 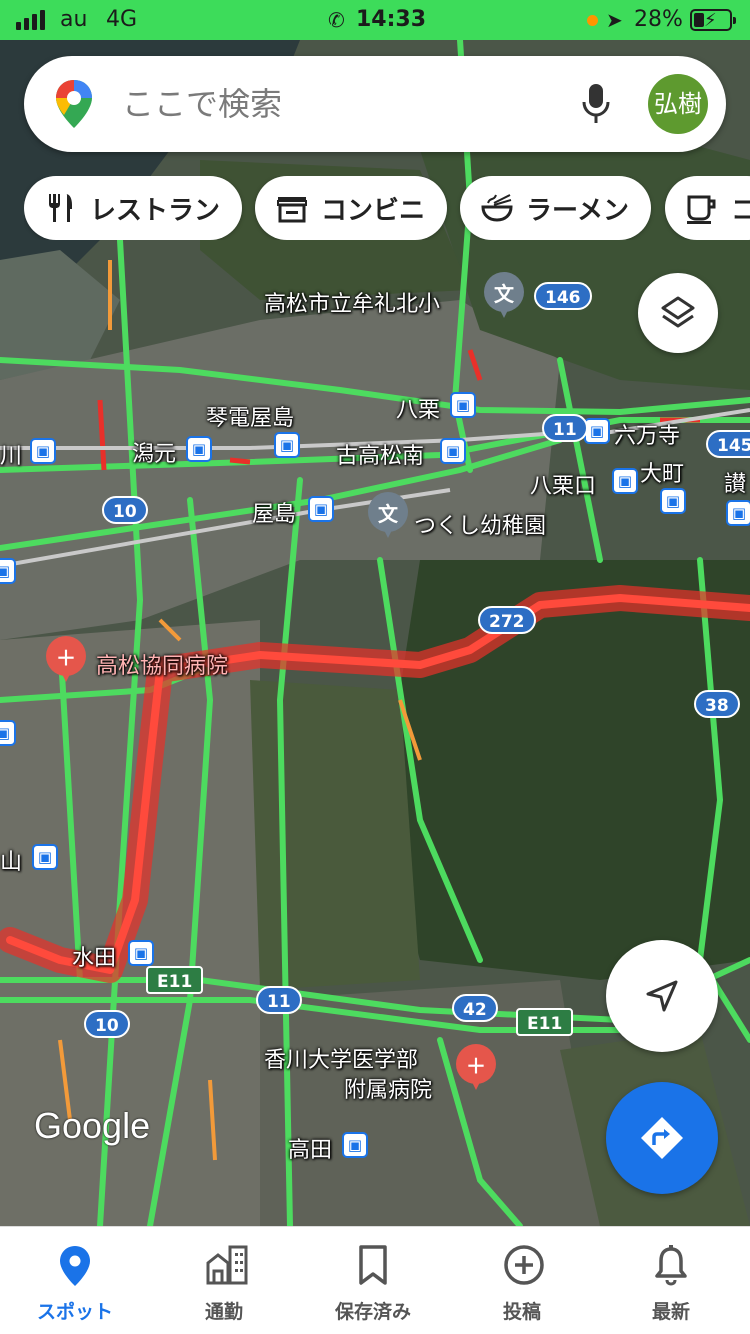 I want to click on tab-label: 通勤, so click(x=223, y=1312).